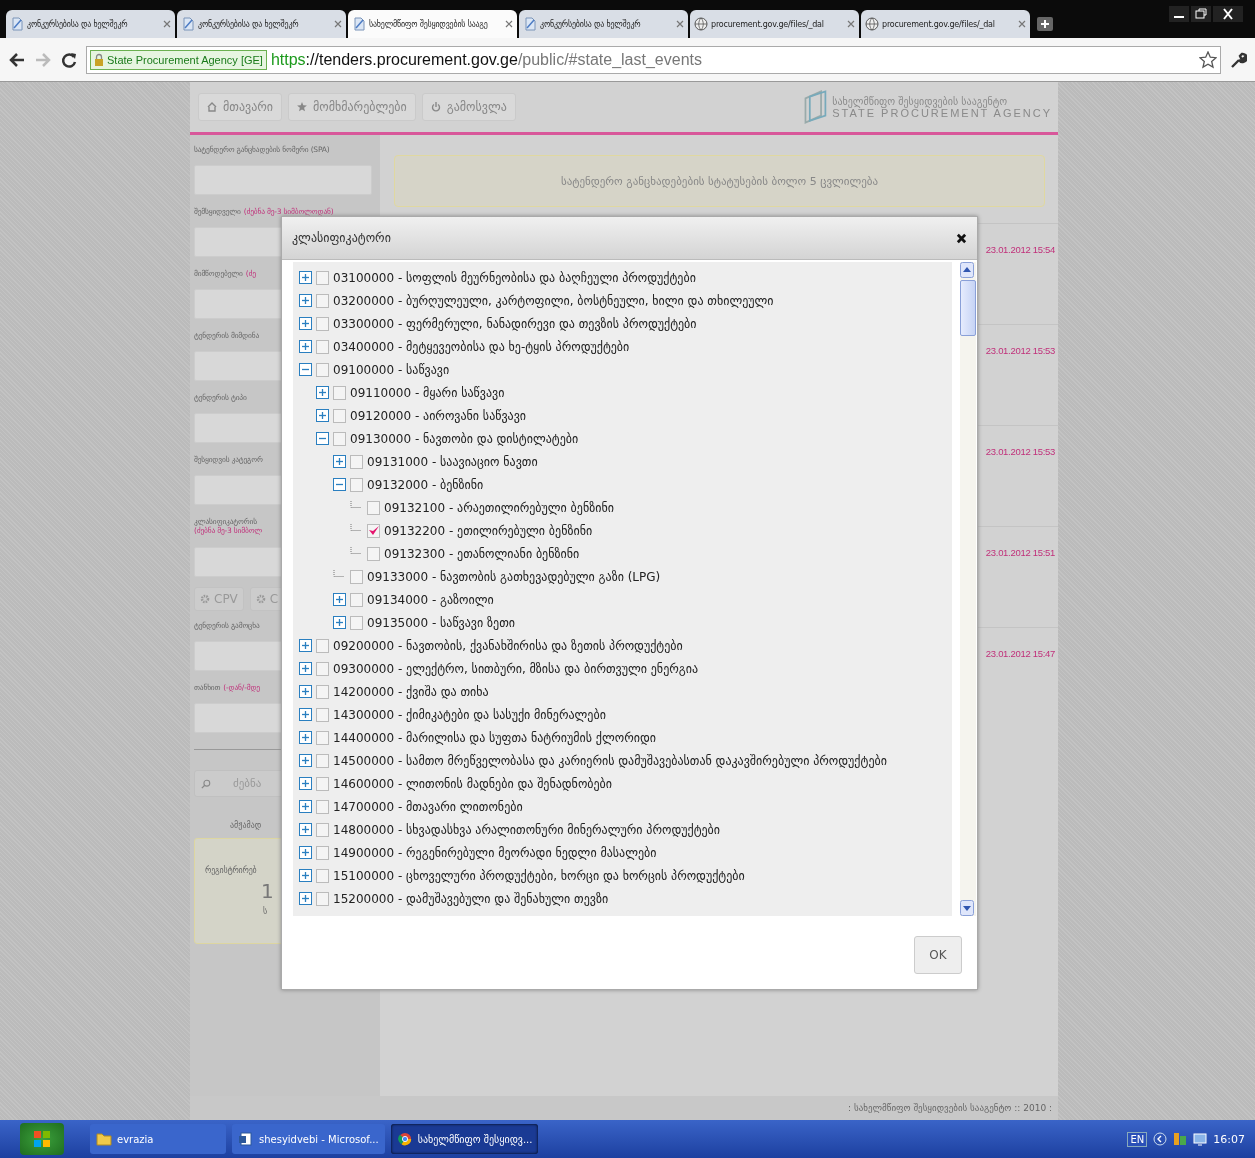  Describe the element at coordinates (231, 870) in the screenshot. I see `stats-label: რეგისტრირებ` at that location.